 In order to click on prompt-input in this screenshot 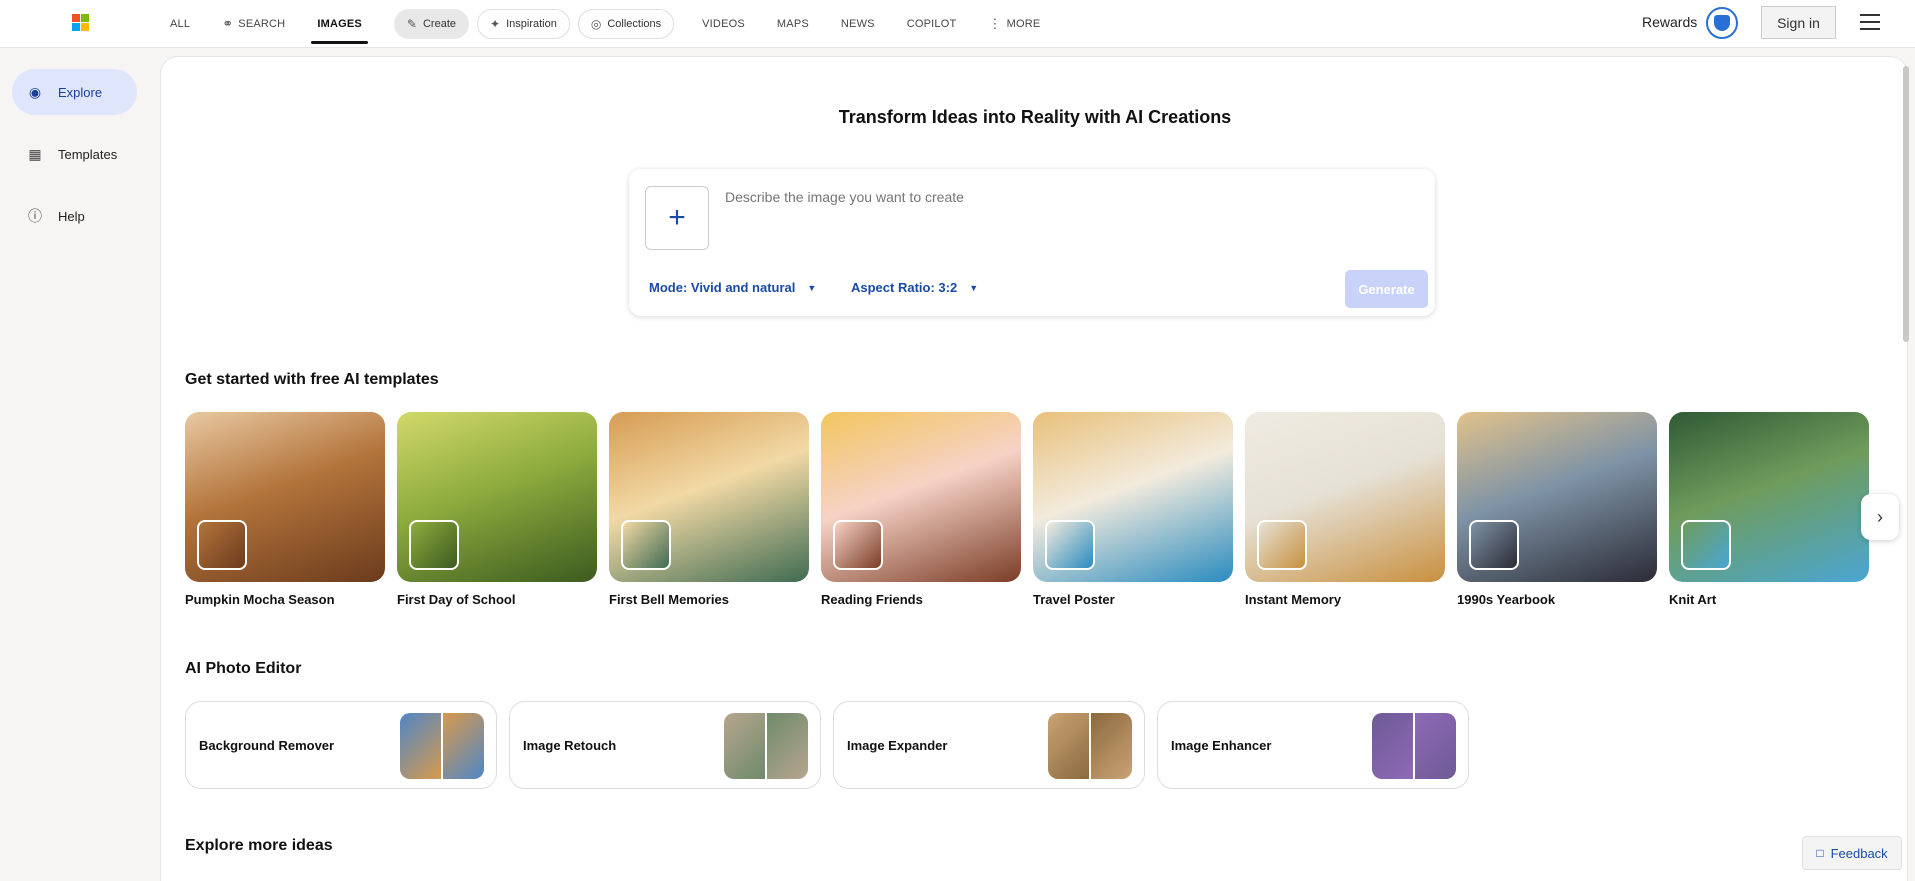, I will do `click(1070, 197)`.